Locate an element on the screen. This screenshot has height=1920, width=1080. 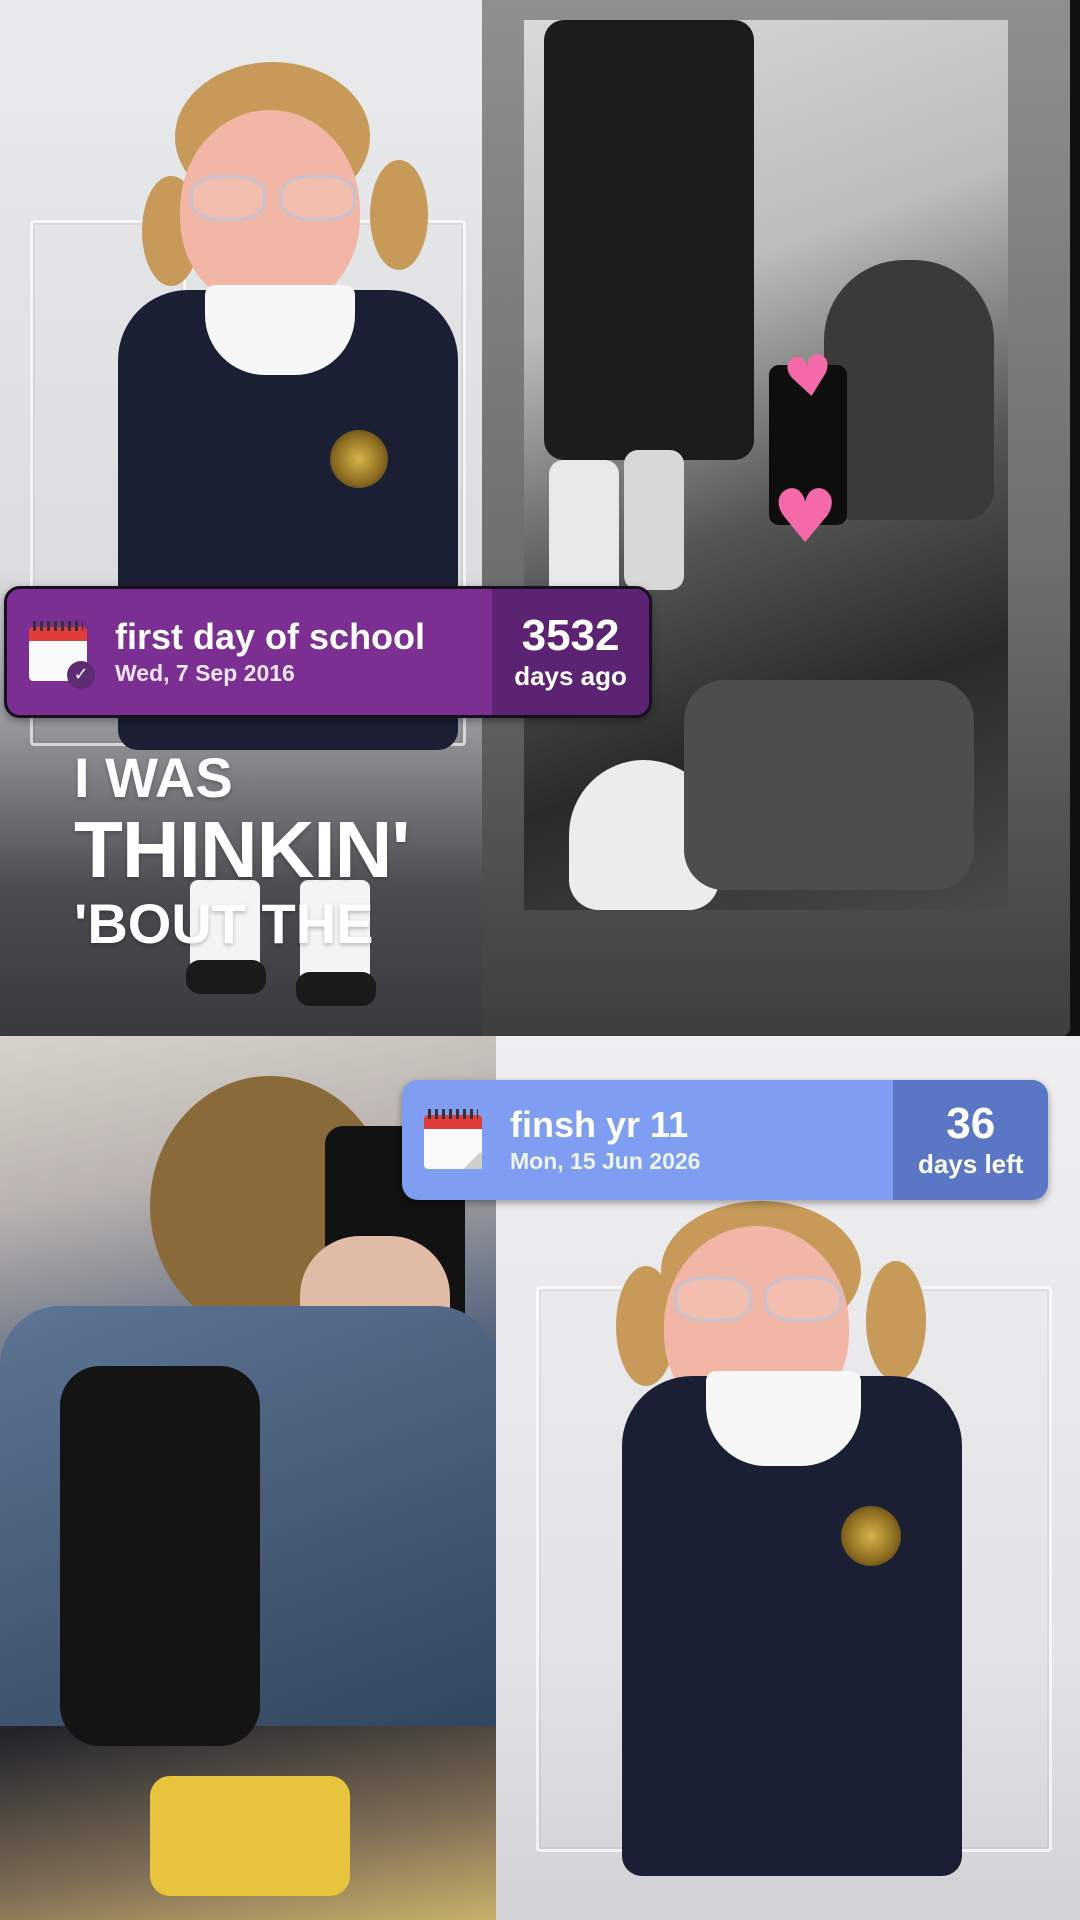
shoe-left is located at coordinates (226, 977).